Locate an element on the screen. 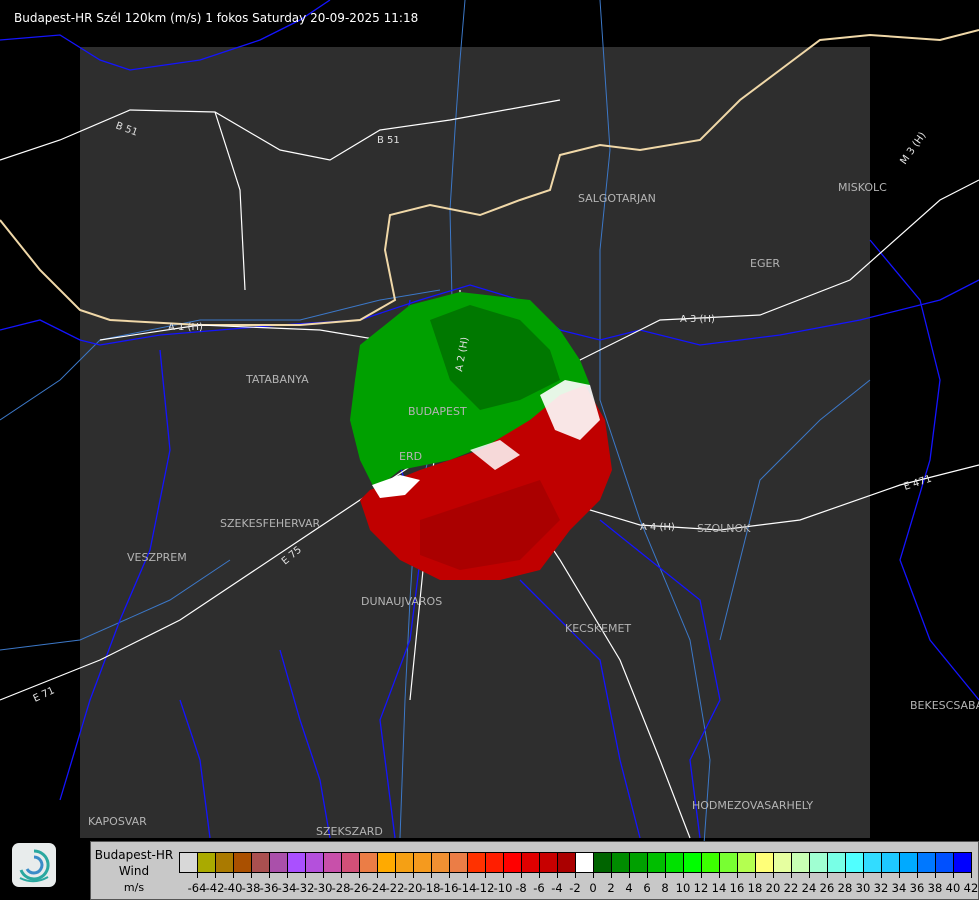 This screenshot has height=900, width=979. city-label: KAPOSVAR is located at coordinates (117, 821).